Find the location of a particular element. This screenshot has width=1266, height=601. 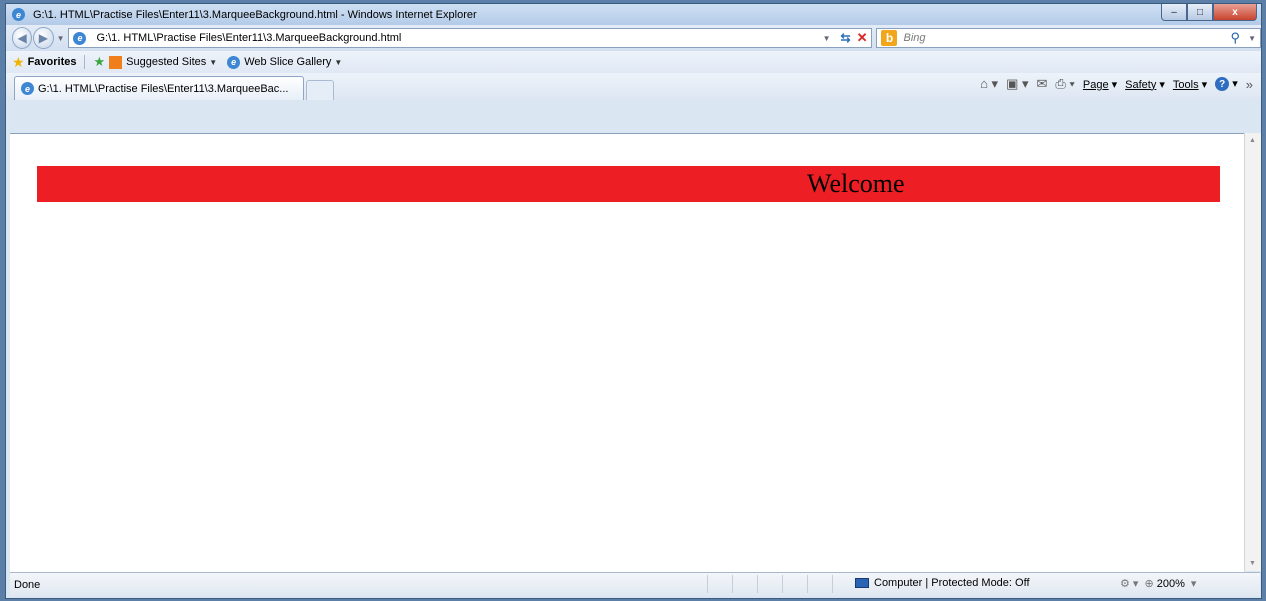

scroll-down-icon: ▼ is located at coordinates (1252, 563).